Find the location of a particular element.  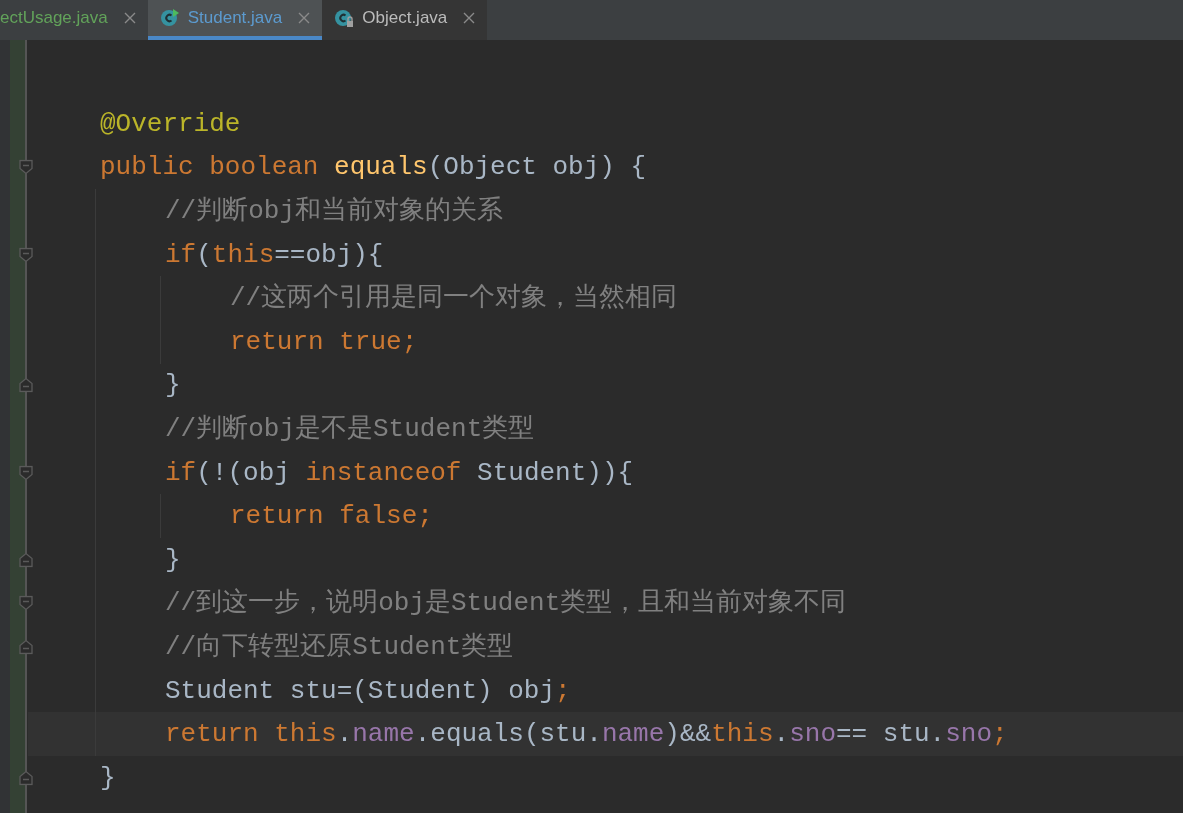

class-locked-icon is located at coordinates (344, 18).